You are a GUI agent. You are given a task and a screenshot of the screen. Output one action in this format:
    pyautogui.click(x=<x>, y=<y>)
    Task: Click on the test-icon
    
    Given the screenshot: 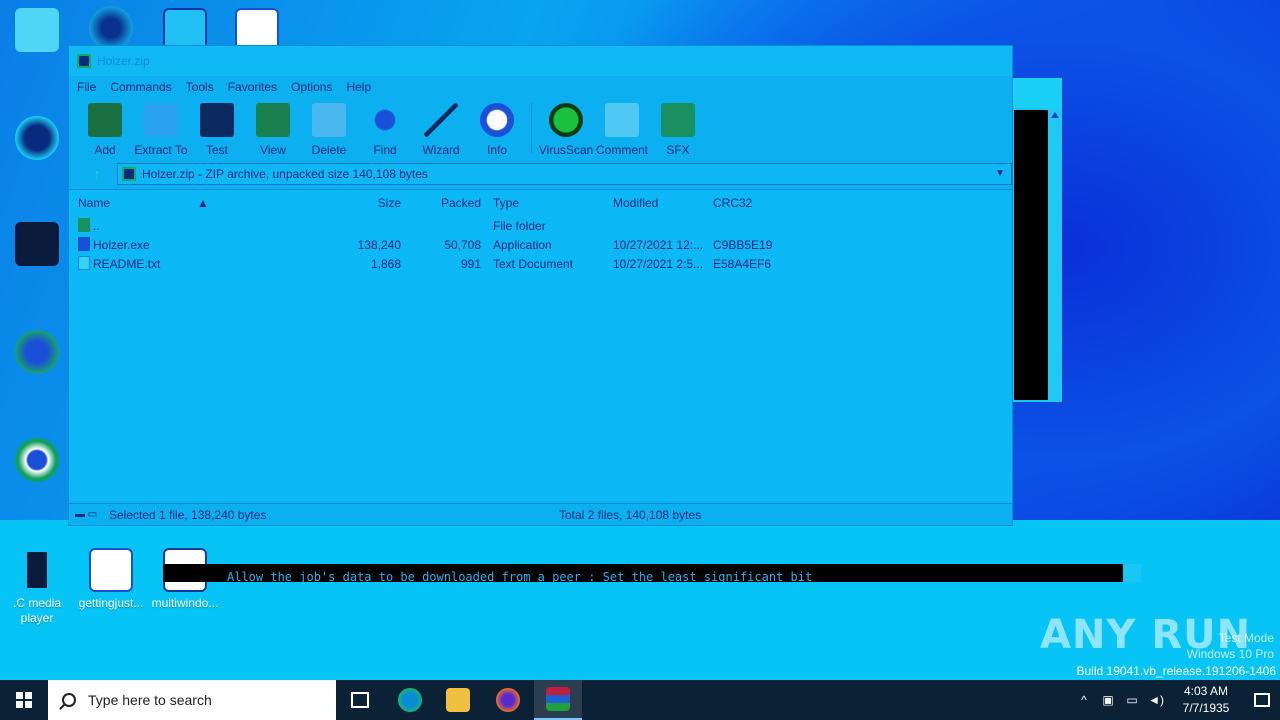 What is the action you would take?
    pyautogui.click(x=217, y=120)
    